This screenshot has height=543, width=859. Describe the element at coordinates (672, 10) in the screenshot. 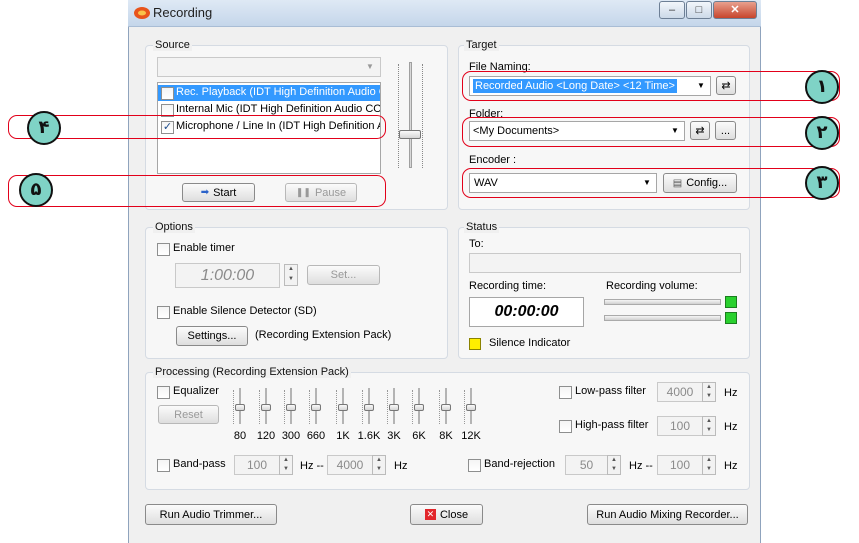

I see `minimize-button: –` at that location.